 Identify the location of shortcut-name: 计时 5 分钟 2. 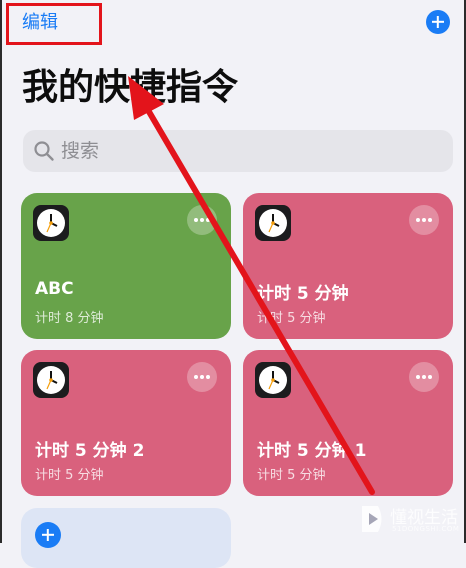
(90, 451).